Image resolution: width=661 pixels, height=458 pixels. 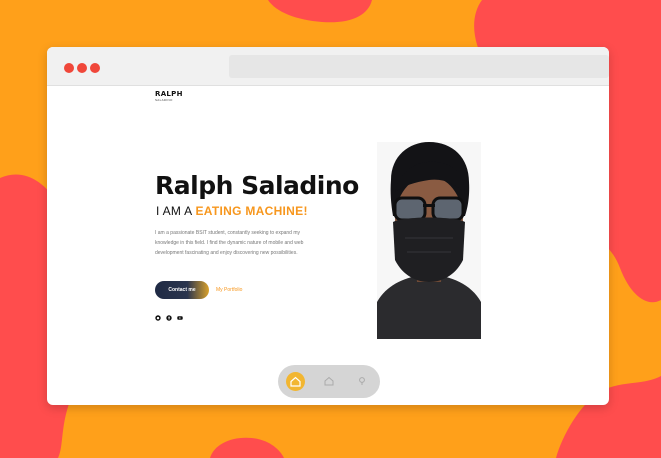 I want to click on hero-role: I AM A EATING MACHINE!, so click(x=232, y=211).